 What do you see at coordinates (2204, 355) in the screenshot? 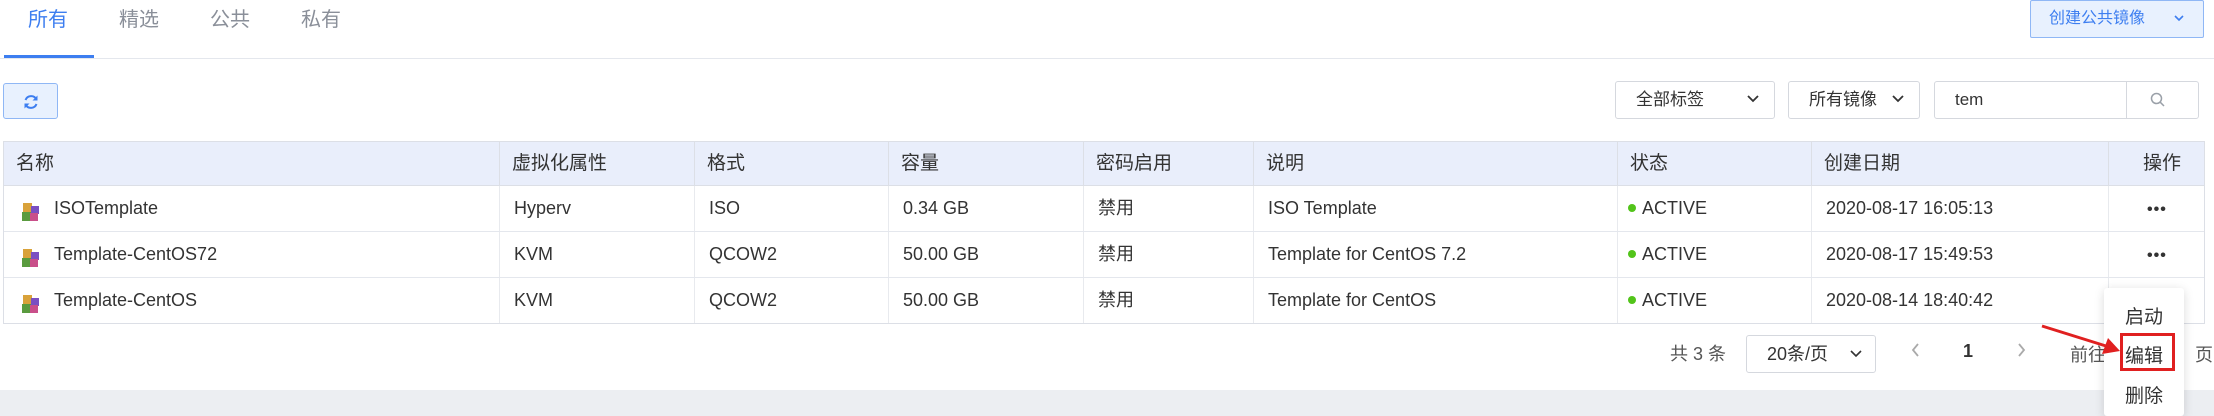
I see `goto-page-suffix: 页` at bounding box center [2204, 355].